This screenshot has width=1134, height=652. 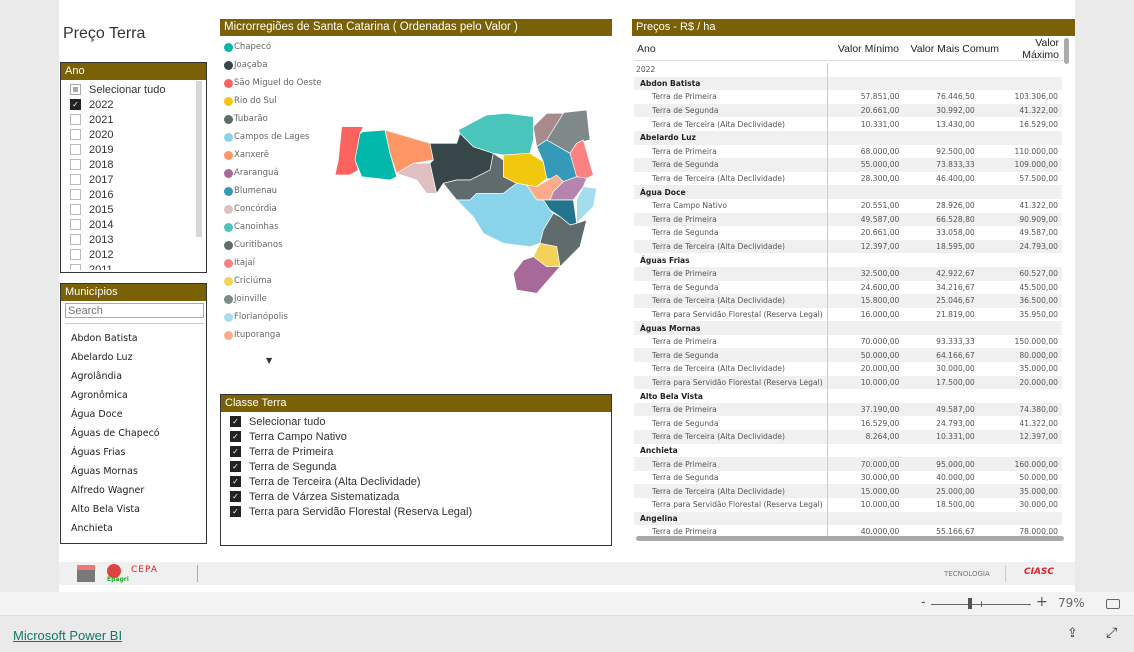 What do you see at coordinates (279, 47) in the screenshot?
I see `legend-item: Chapecó` at bounding box center [279, 47].